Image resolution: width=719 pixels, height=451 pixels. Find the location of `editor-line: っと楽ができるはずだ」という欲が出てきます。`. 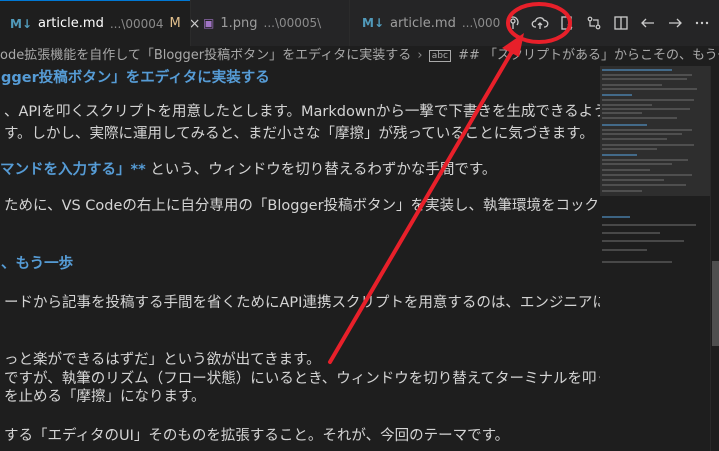

editor-line: っと楽ができるはずだ」という欲が出てきます。 is located at coordinates (162, 360).